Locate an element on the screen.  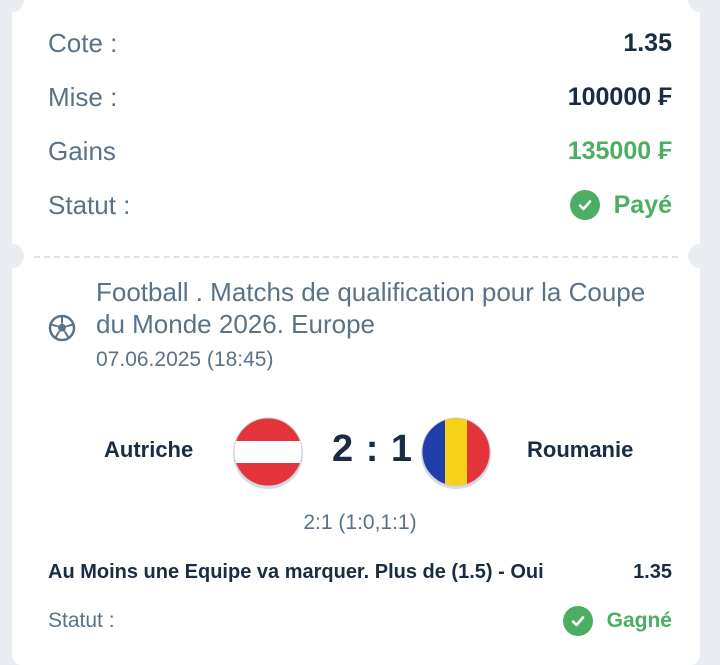
cote-row: Cote : 1.35 is located at coordinates (360, 43).